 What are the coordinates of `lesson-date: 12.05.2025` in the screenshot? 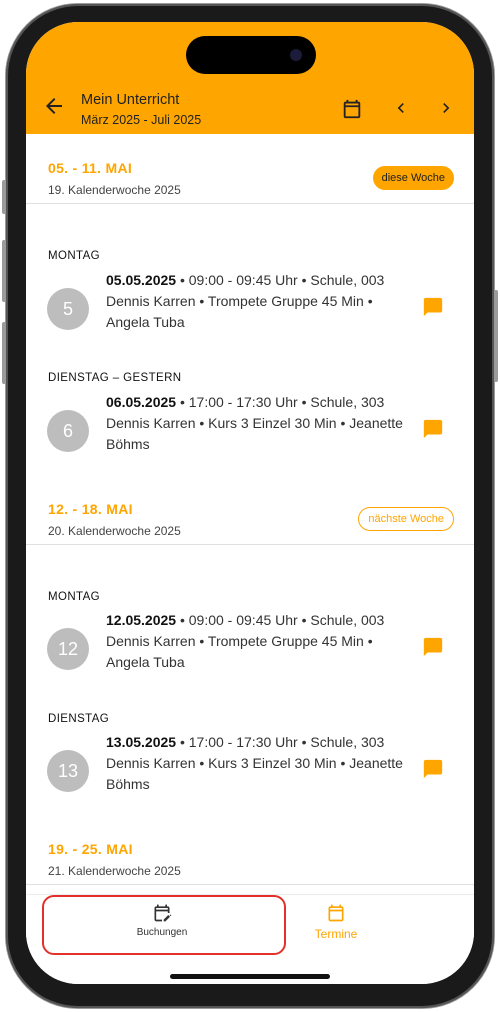 It's located at (141, 620).